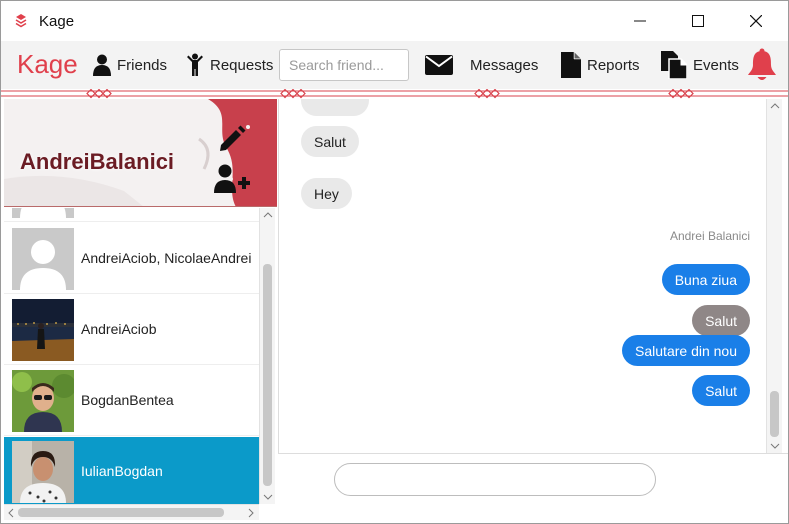 Image resolution: width=789 pixels, height=524 pixels. Describe the element at coordinates (571, 65) in the screenshot. I see `document-icon` at that location.